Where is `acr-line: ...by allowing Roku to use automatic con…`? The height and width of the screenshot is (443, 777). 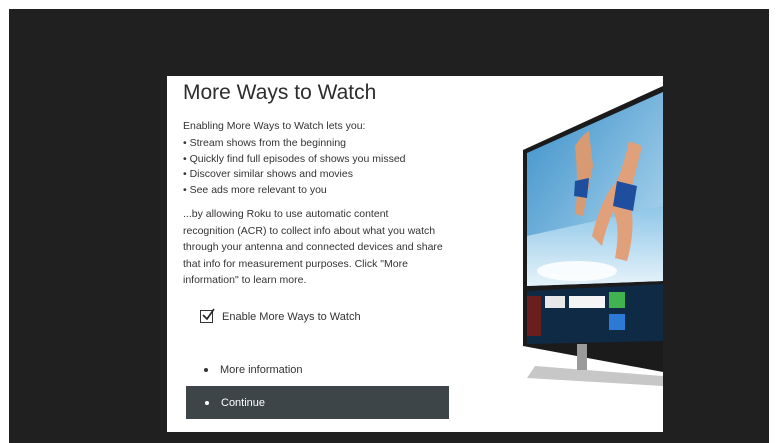 acr-line: ...by allowing Roku to use automatic con… is located at coordinates (286, 214).